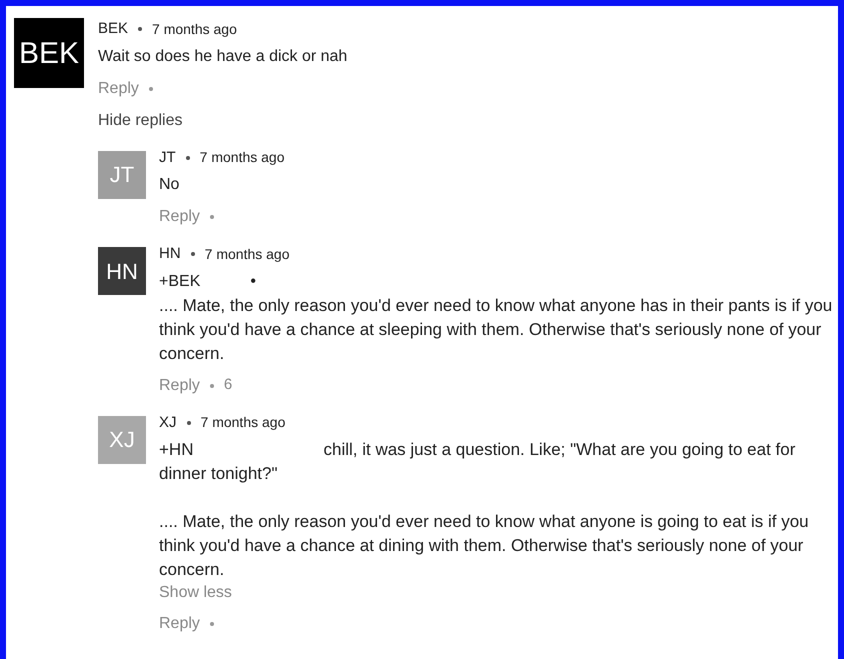 The width and height of the screenshot is (844, 659). I want to click on comment-text: Wait so does he have a dick or nah, so click(223, 56).